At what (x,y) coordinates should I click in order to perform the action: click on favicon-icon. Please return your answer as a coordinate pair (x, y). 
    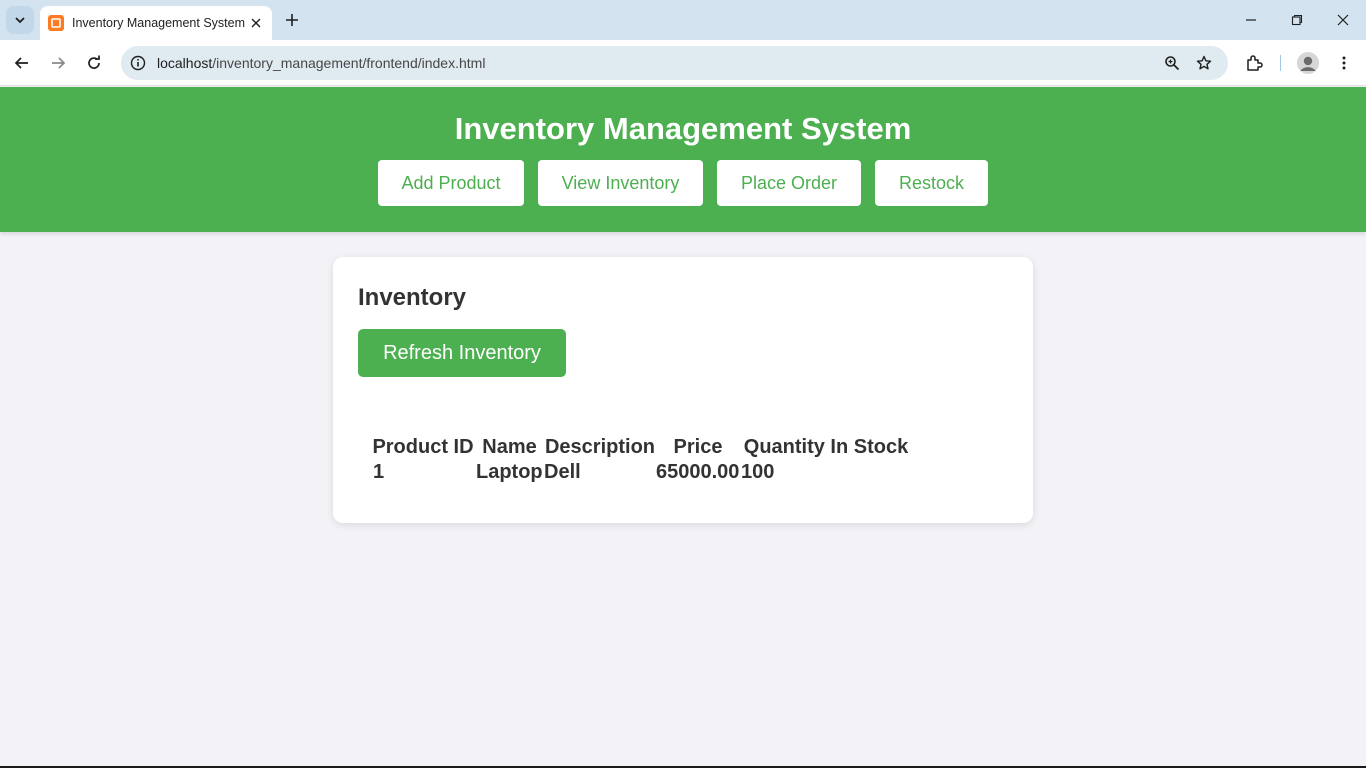
    Looking at the image, I should click on (56, 23).